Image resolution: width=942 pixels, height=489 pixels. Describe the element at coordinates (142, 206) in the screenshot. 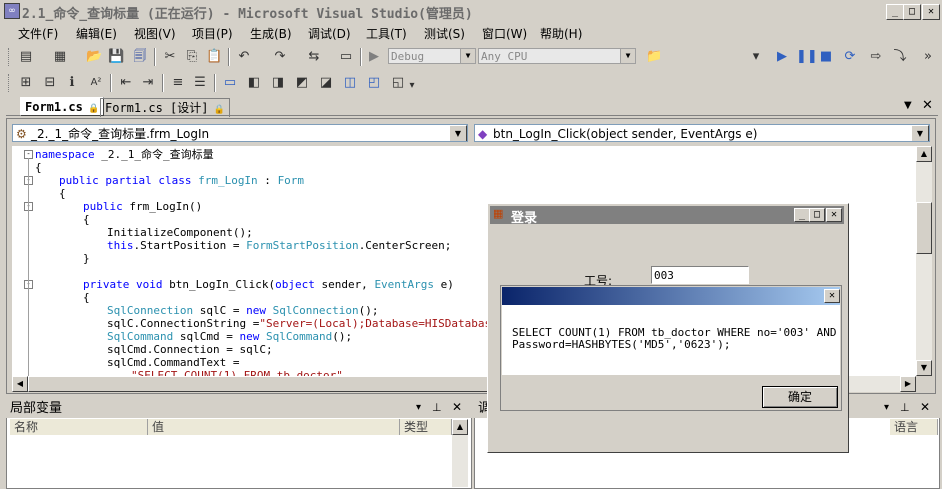

I see `code-line: public frm_LogIn()` at that location.